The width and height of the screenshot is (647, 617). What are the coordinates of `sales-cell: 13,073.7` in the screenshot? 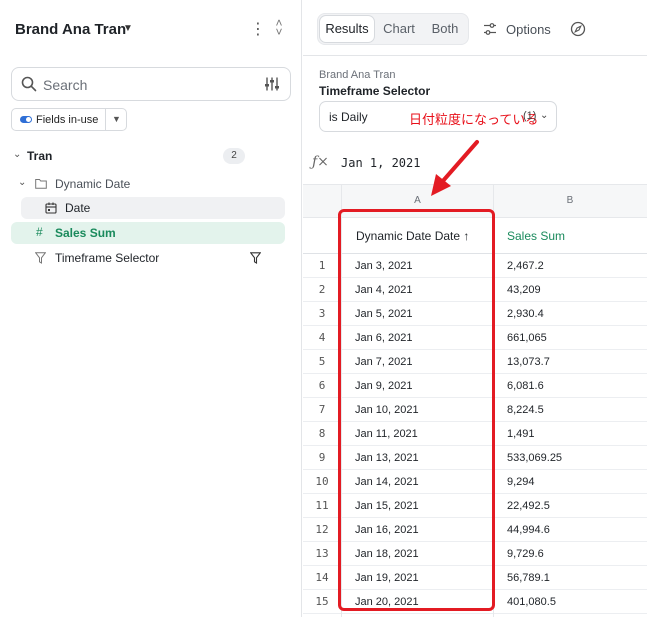 It's located at (528, 362).